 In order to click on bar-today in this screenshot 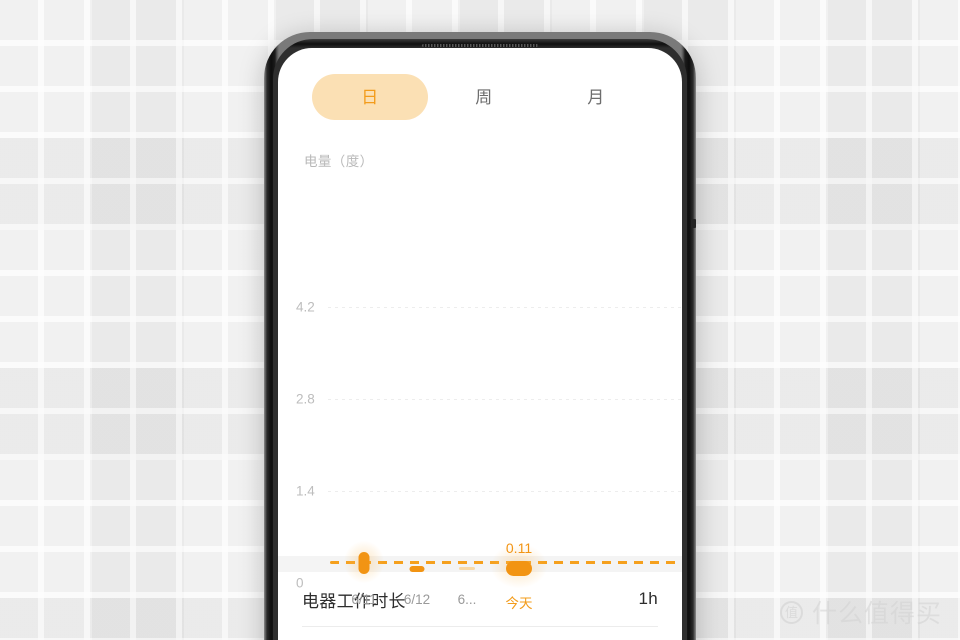, I will do `click(519, 568)`.